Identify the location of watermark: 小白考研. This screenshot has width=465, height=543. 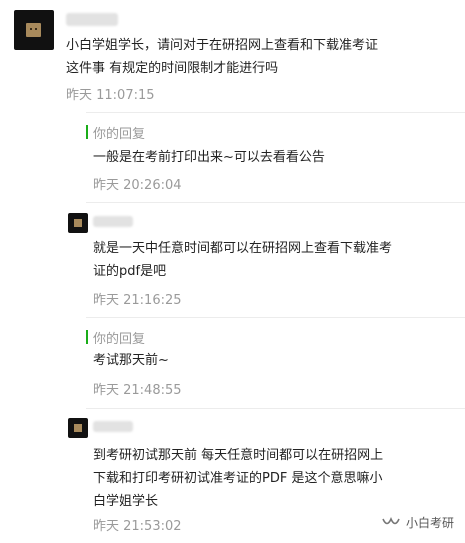
(418, 522).